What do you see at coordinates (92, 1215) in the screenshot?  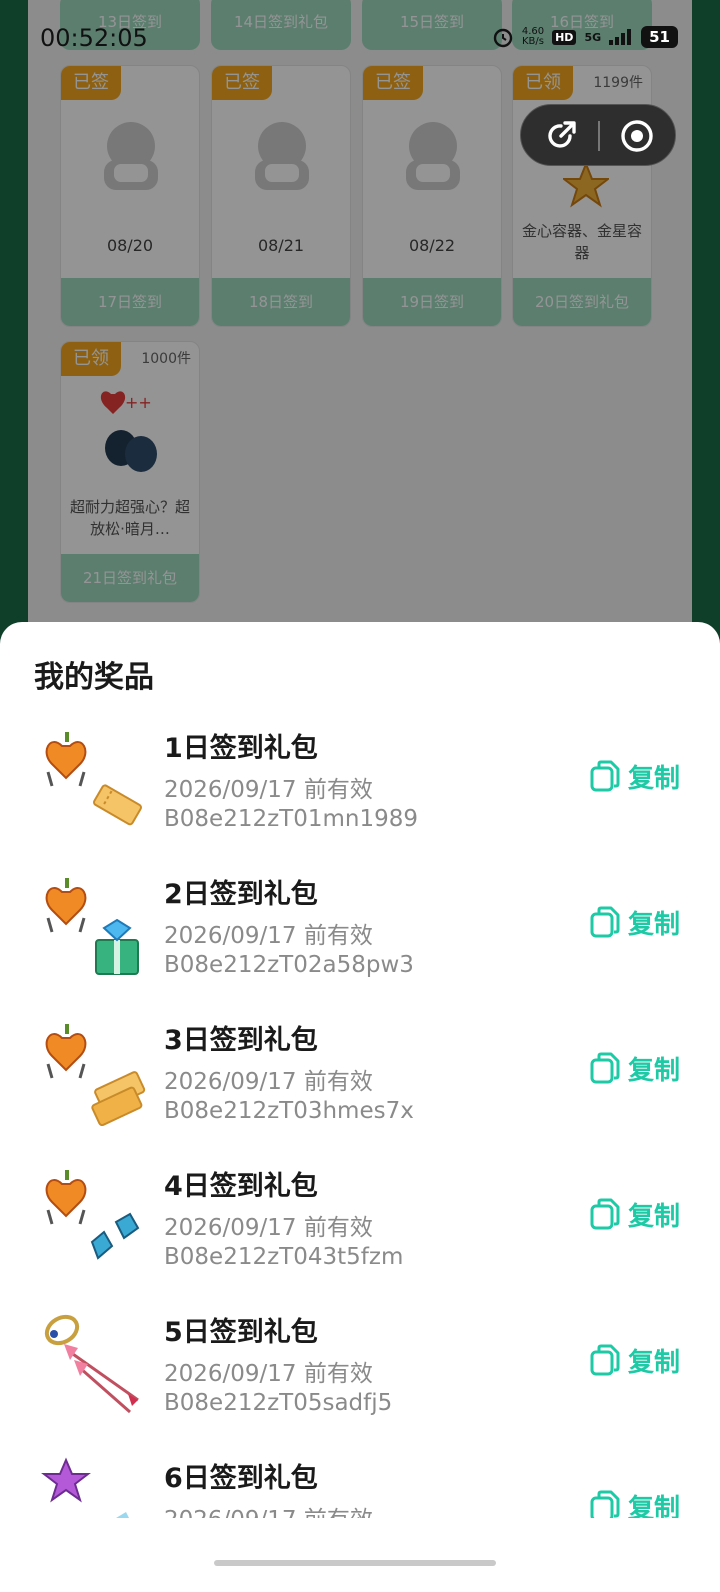 I see `heart-and-gems-icon` at bounding box center [92, 1215].